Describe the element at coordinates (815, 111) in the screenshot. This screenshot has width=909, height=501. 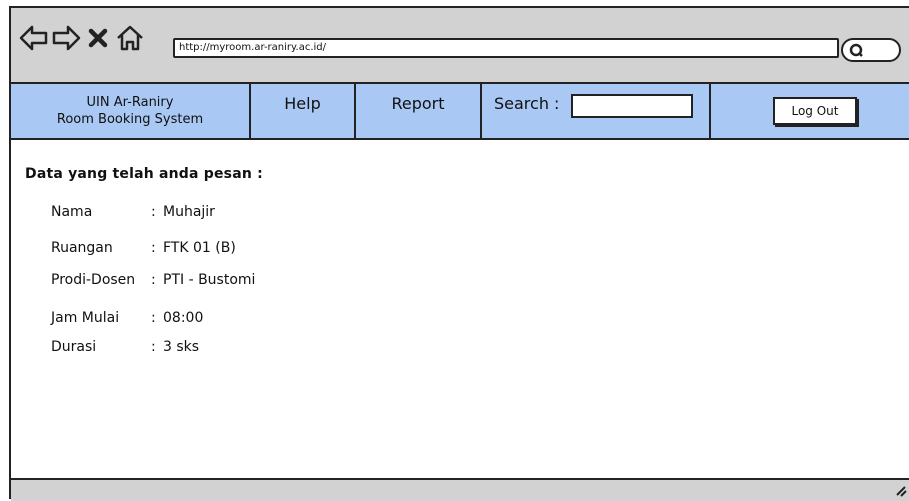
I see `logout-button: Log Out` at that location.